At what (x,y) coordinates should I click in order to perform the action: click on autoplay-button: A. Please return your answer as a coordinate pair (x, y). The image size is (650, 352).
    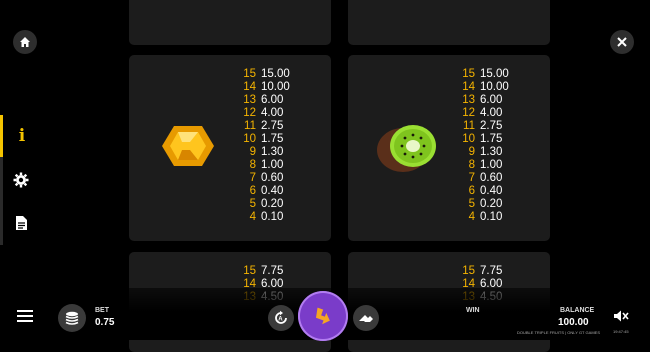
    Looking at the image, I should click on (281, 318).